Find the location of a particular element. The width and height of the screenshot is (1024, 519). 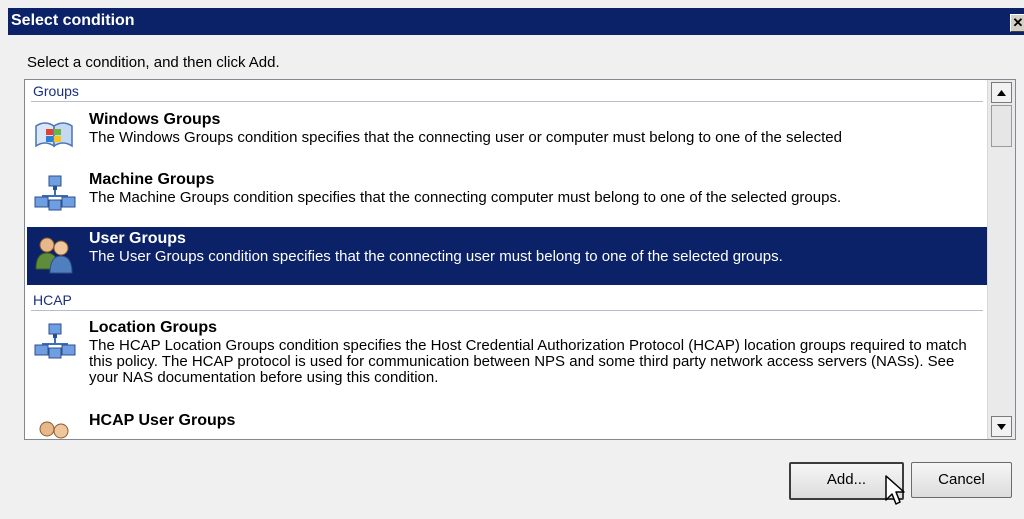

dialog-title-bar: Select condition ✕ is located at coordinates (516, 21).